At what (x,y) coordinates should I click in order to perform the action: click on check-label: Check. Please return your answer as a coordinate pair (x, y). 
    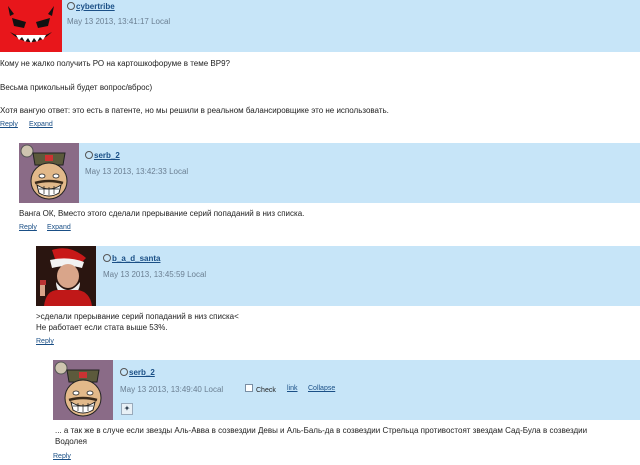
    Looking at the image, I should click on (266, 390).